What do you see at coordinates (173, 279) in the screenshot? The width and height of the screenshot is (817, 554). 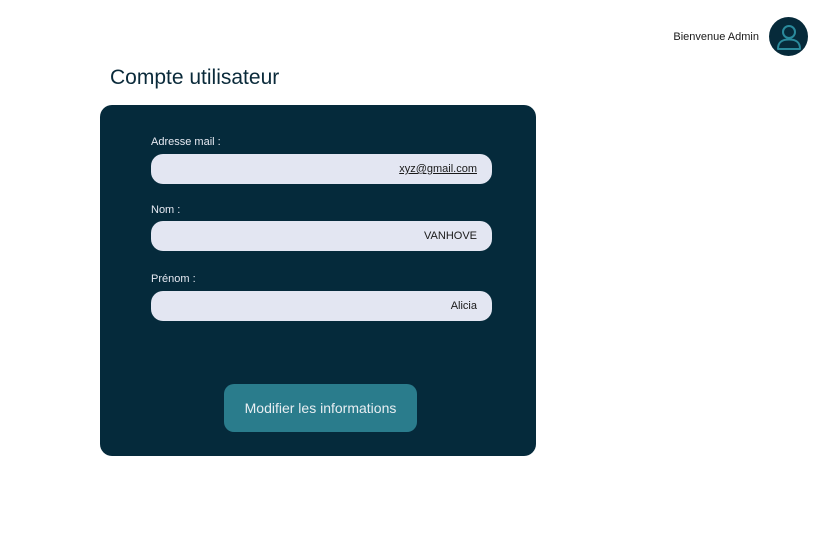 I see `prenom-label: Prénom :` at bounding box center [173, 279].